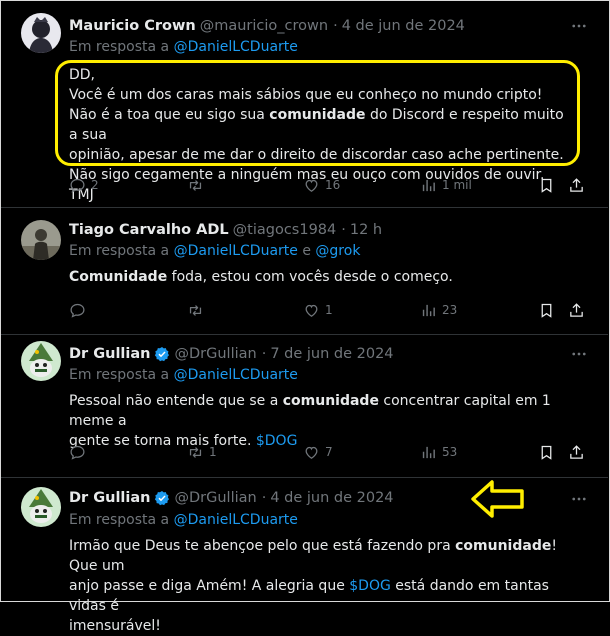 This screenshot has height=636, width=610. Describe the element at coordinates (318, 310) in the screenshot. I see `like-button: 1` at that location.